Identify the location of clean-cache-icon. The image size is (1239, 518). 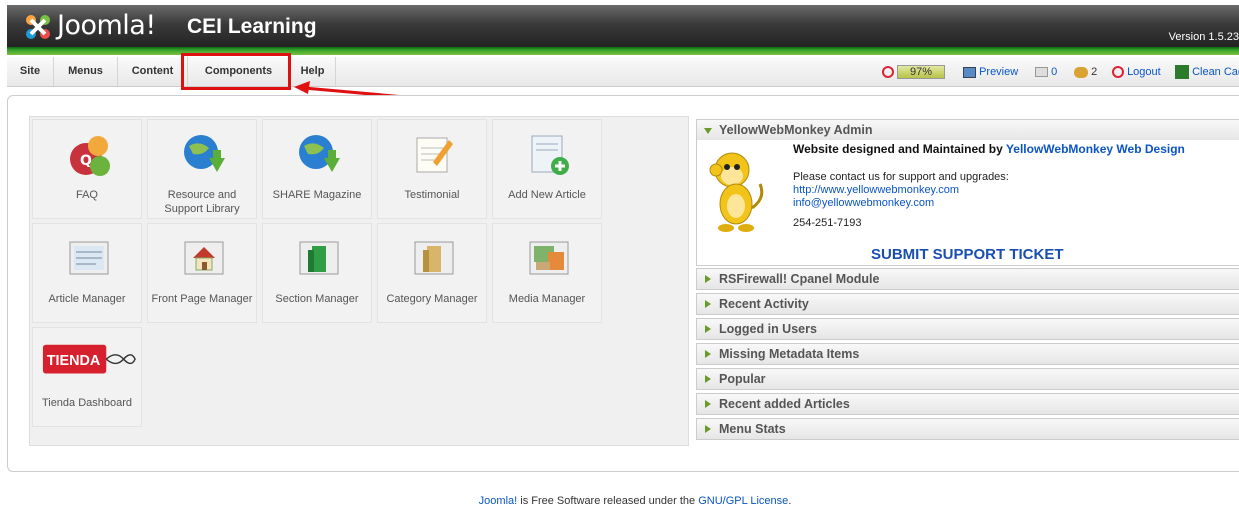
(1182, 72).